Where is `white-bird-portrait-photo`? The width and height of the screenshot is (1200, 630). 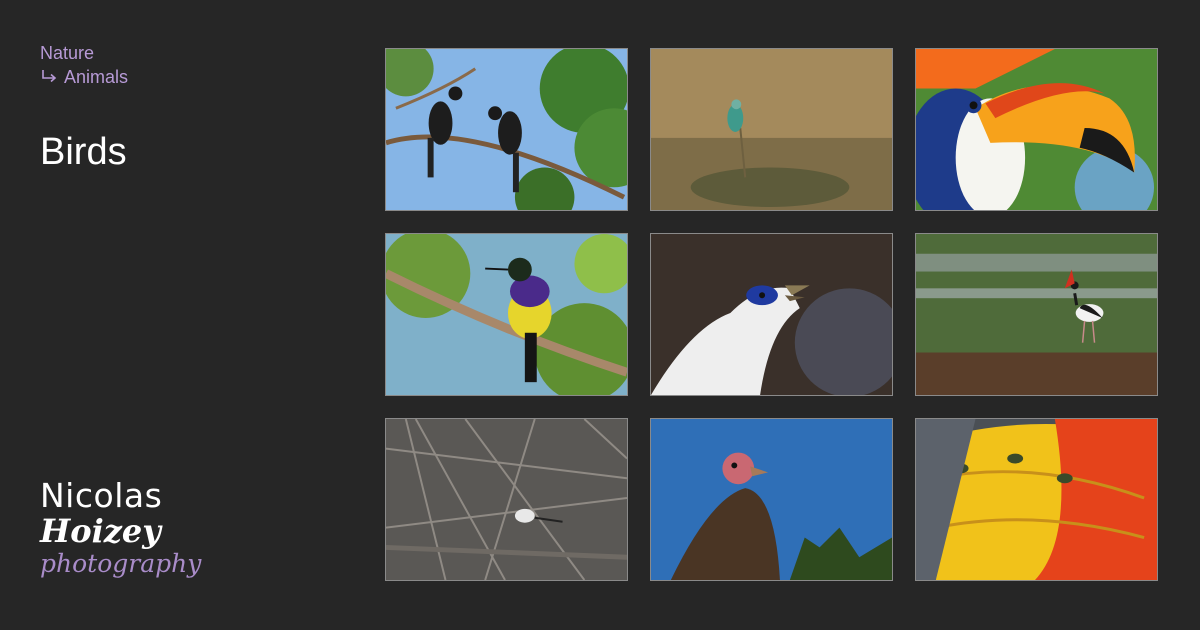
white-bird-portrait-photo is located at coordinates (771, 314).